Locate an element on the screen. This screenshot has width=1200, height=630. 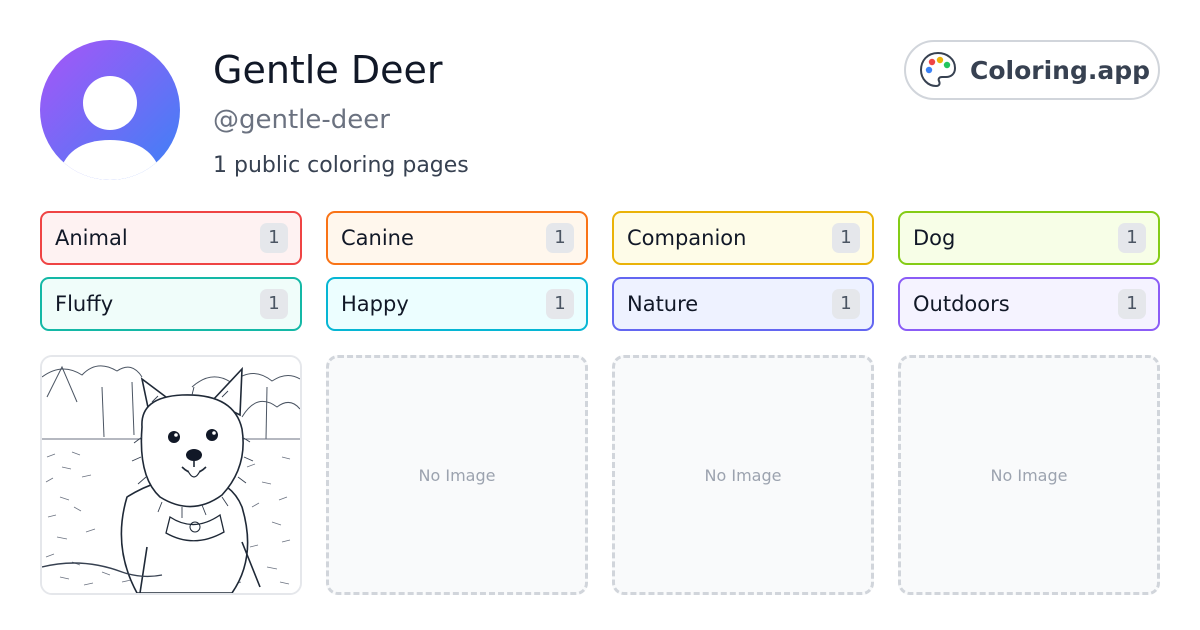
profile-page-count: 1 public coloring pages is located at coordinates (341, 165).